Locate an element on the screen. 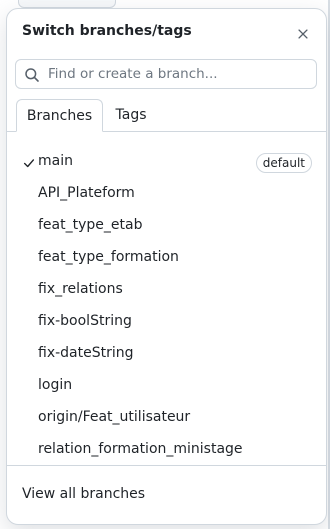  branch-item: login is located at coordinates (166, 387).